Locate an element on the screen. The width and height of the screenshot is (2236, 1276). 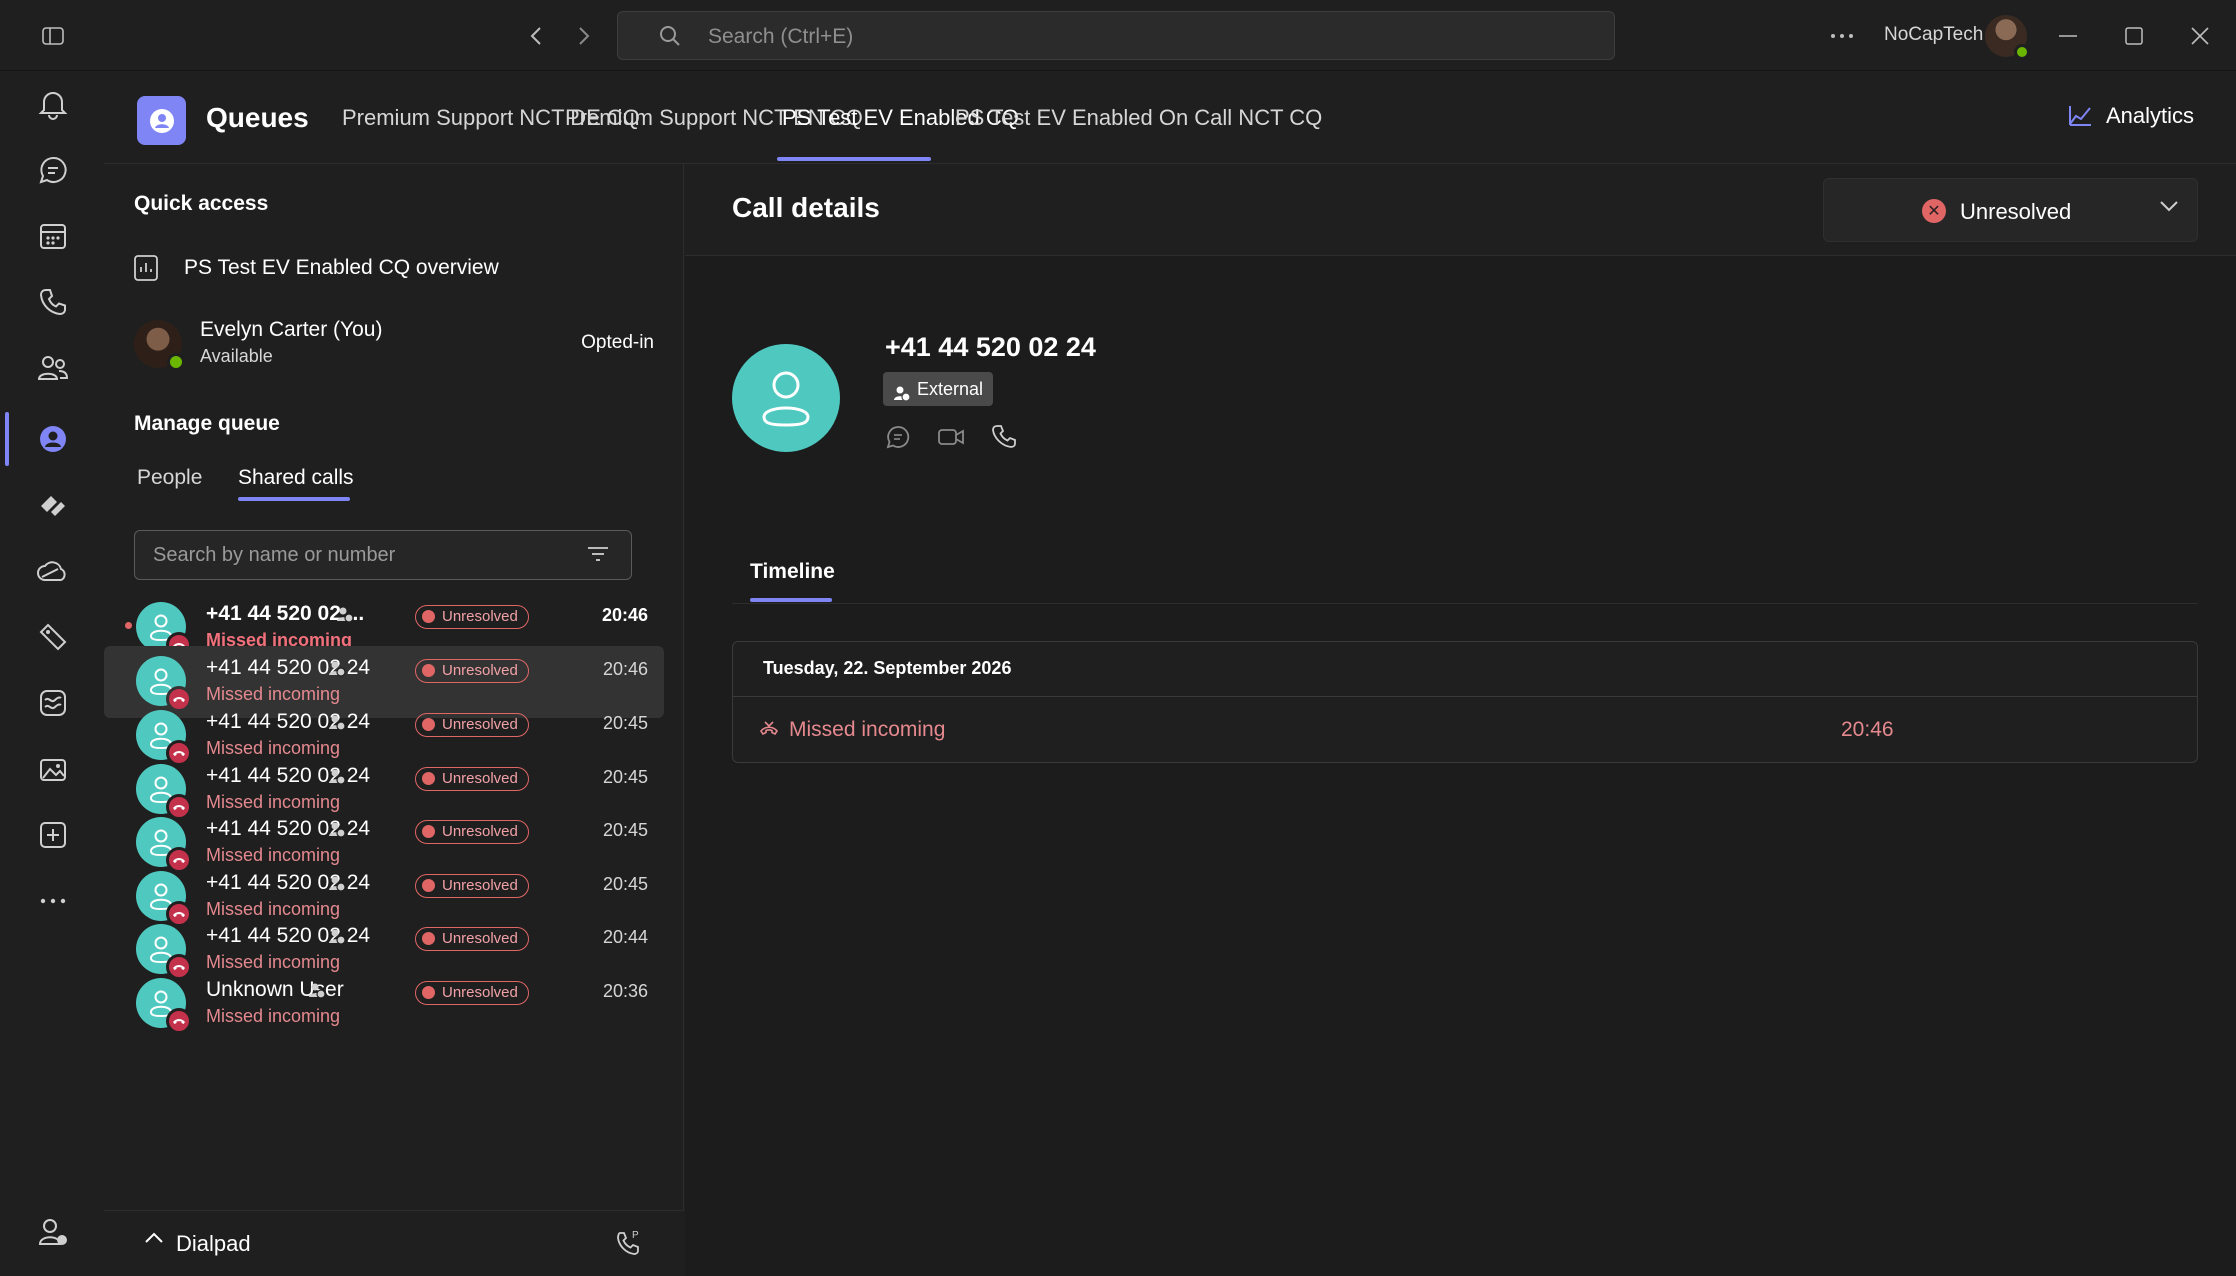
timeline-event: Missed incoming is located at coordinates (852, 730).